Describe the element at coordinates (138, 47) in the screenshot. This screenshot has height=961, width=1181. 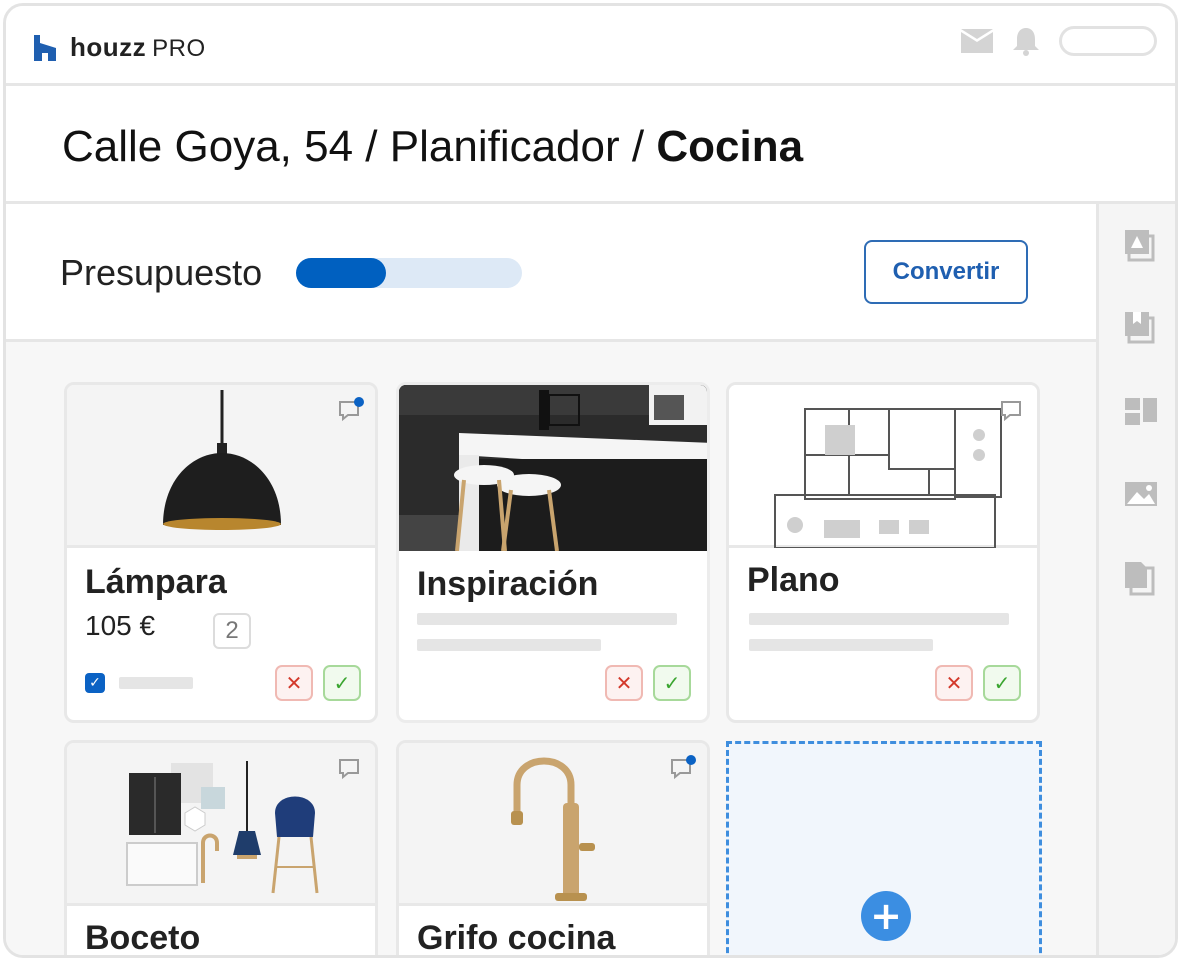
I see `brand-name: houzz PRO` at that location.